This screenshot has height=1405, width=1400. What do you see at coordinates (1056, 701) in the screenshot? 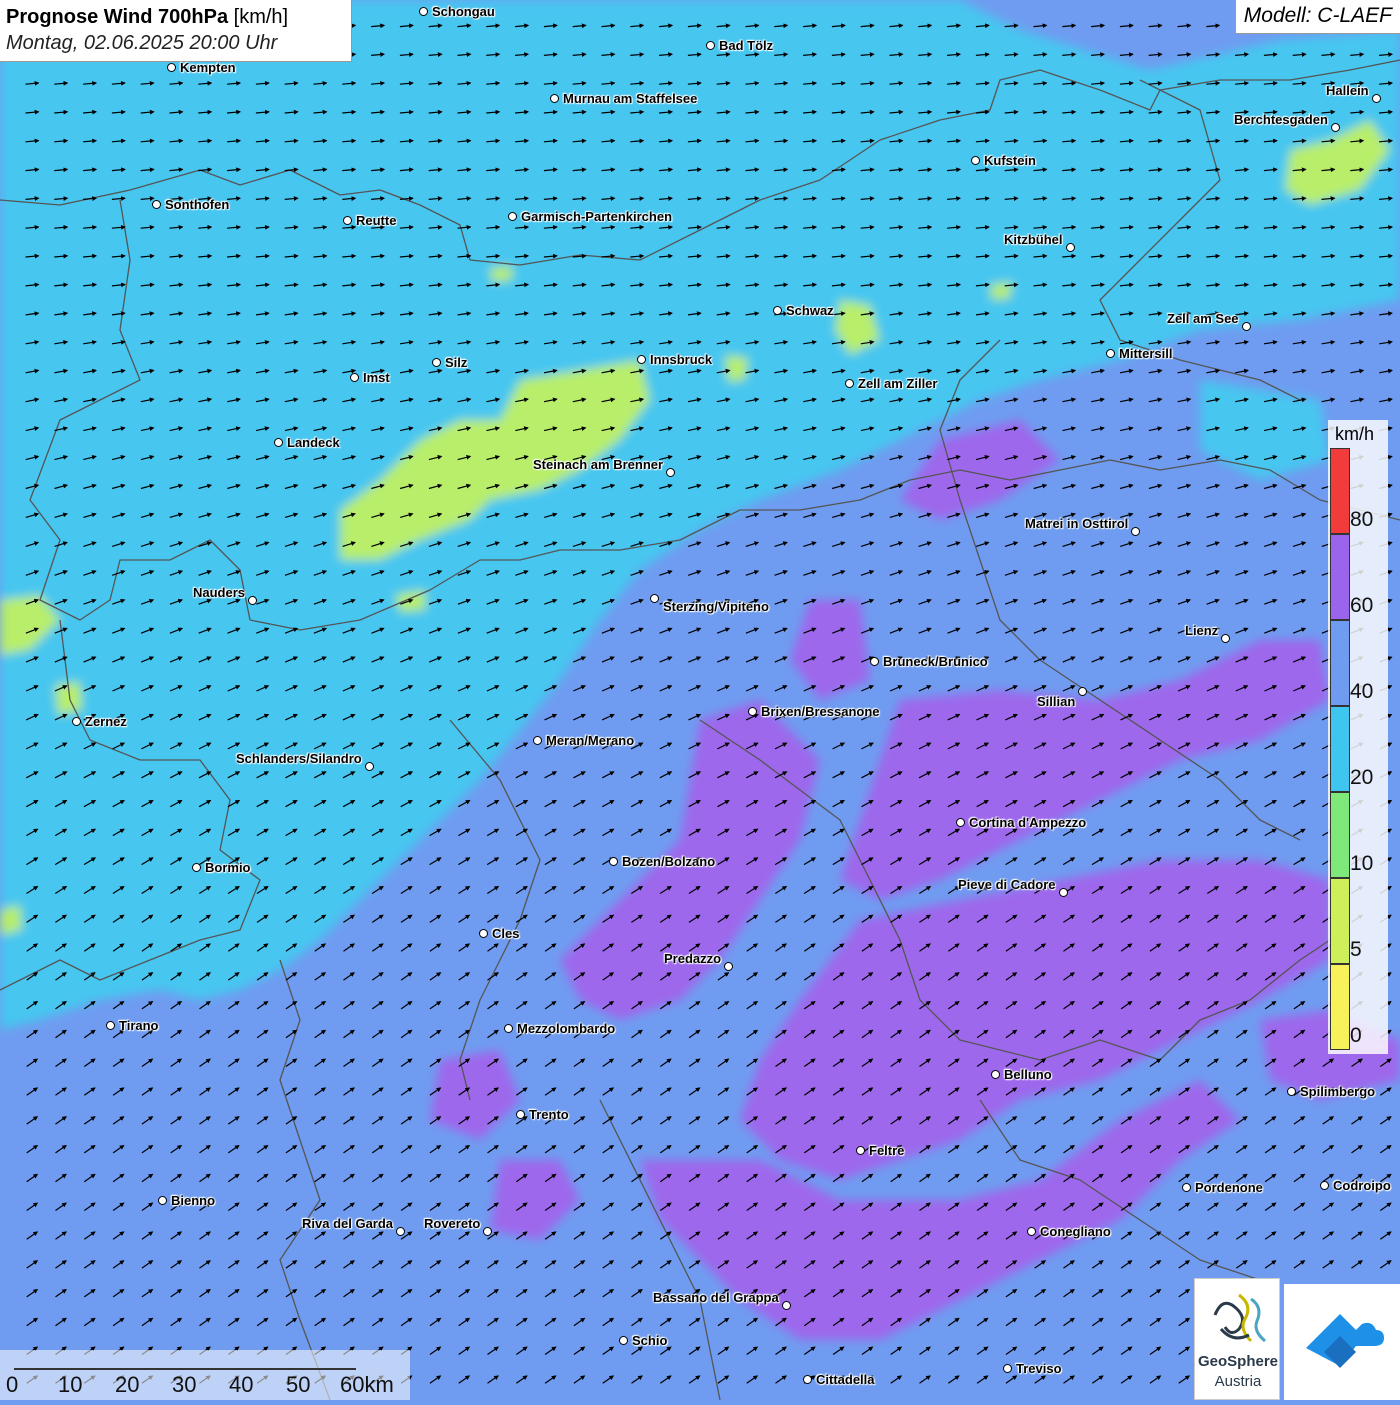
I see `city-label: Sillian` at bounding box center [1056, 701].